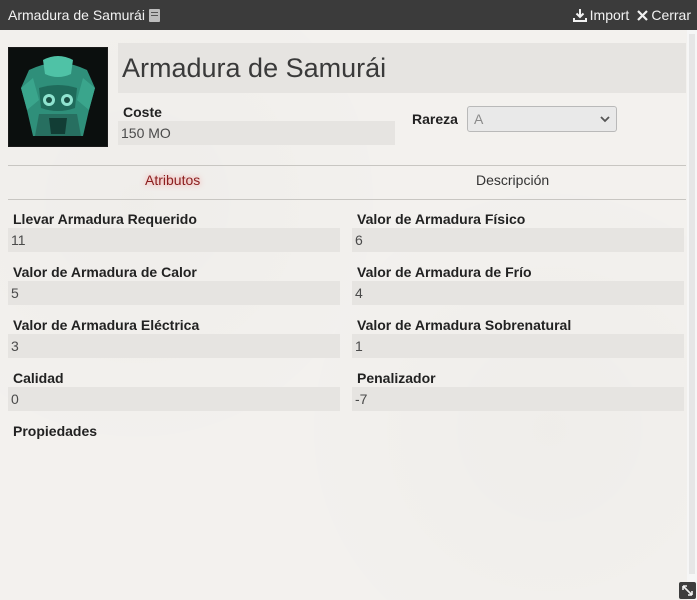 The width and height of the screenshot is (697, 600). What do you see at coordinates (142, 112) in the screenshot?
I see `cost-label: Coste` at bounding box center [142, 112].